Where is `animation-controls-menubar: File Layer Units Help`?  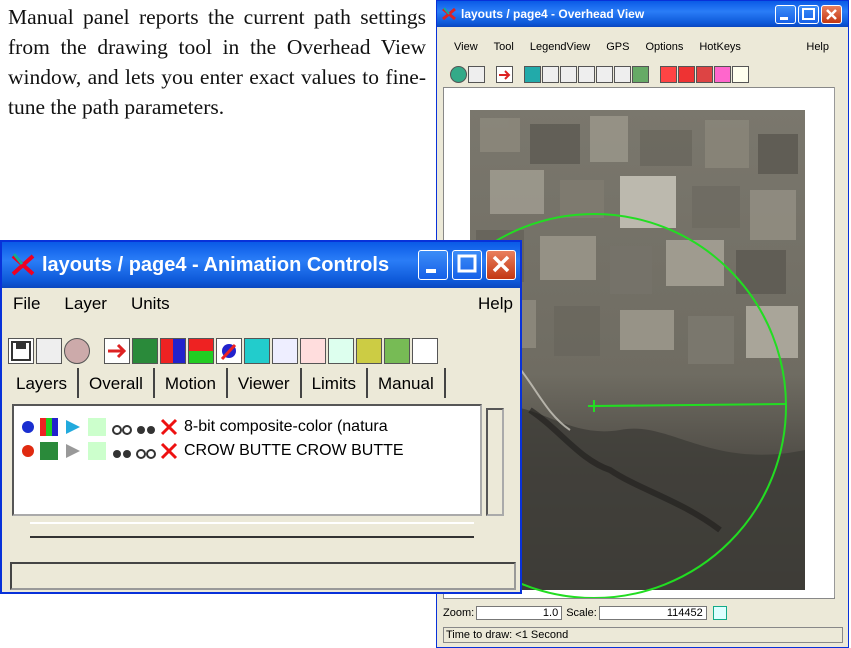
animation-controls-menubar: File Layer Units Help is located at coordinates (261, 306).